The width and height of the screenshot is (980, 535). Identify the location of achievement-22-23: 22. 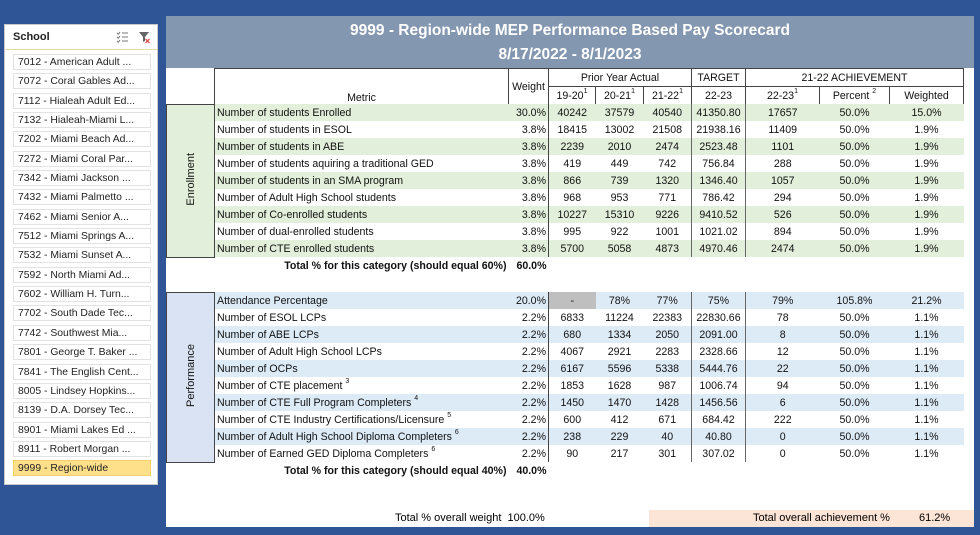
(782, 368).